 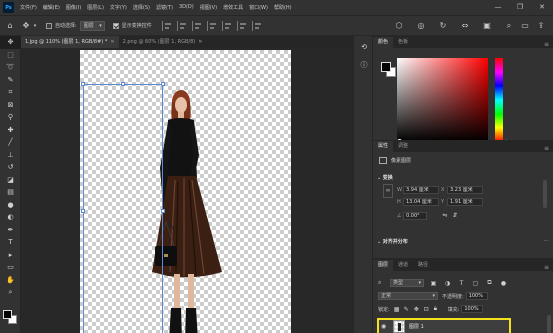 I want to click on tab-document-2: 2.png @ 60% (图层 1, RGB/8) ✕, so click(x=163, y=42).